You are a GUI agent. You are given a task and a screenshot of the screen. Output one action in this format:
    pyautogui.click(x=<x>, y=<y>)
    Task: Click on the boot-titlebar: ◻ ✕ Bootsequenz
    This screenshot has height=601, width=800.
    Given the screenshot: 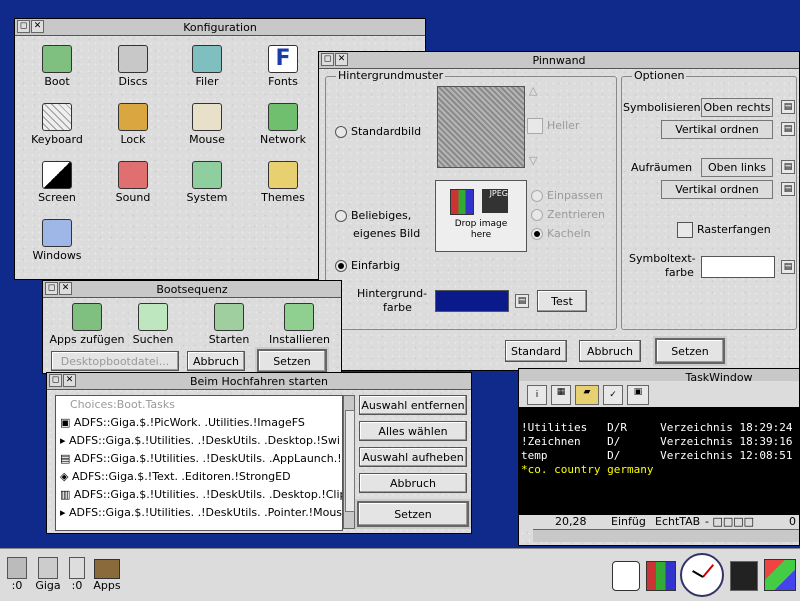 What is the action you would take?
    pyautogui.click(x=192, y=289)
    